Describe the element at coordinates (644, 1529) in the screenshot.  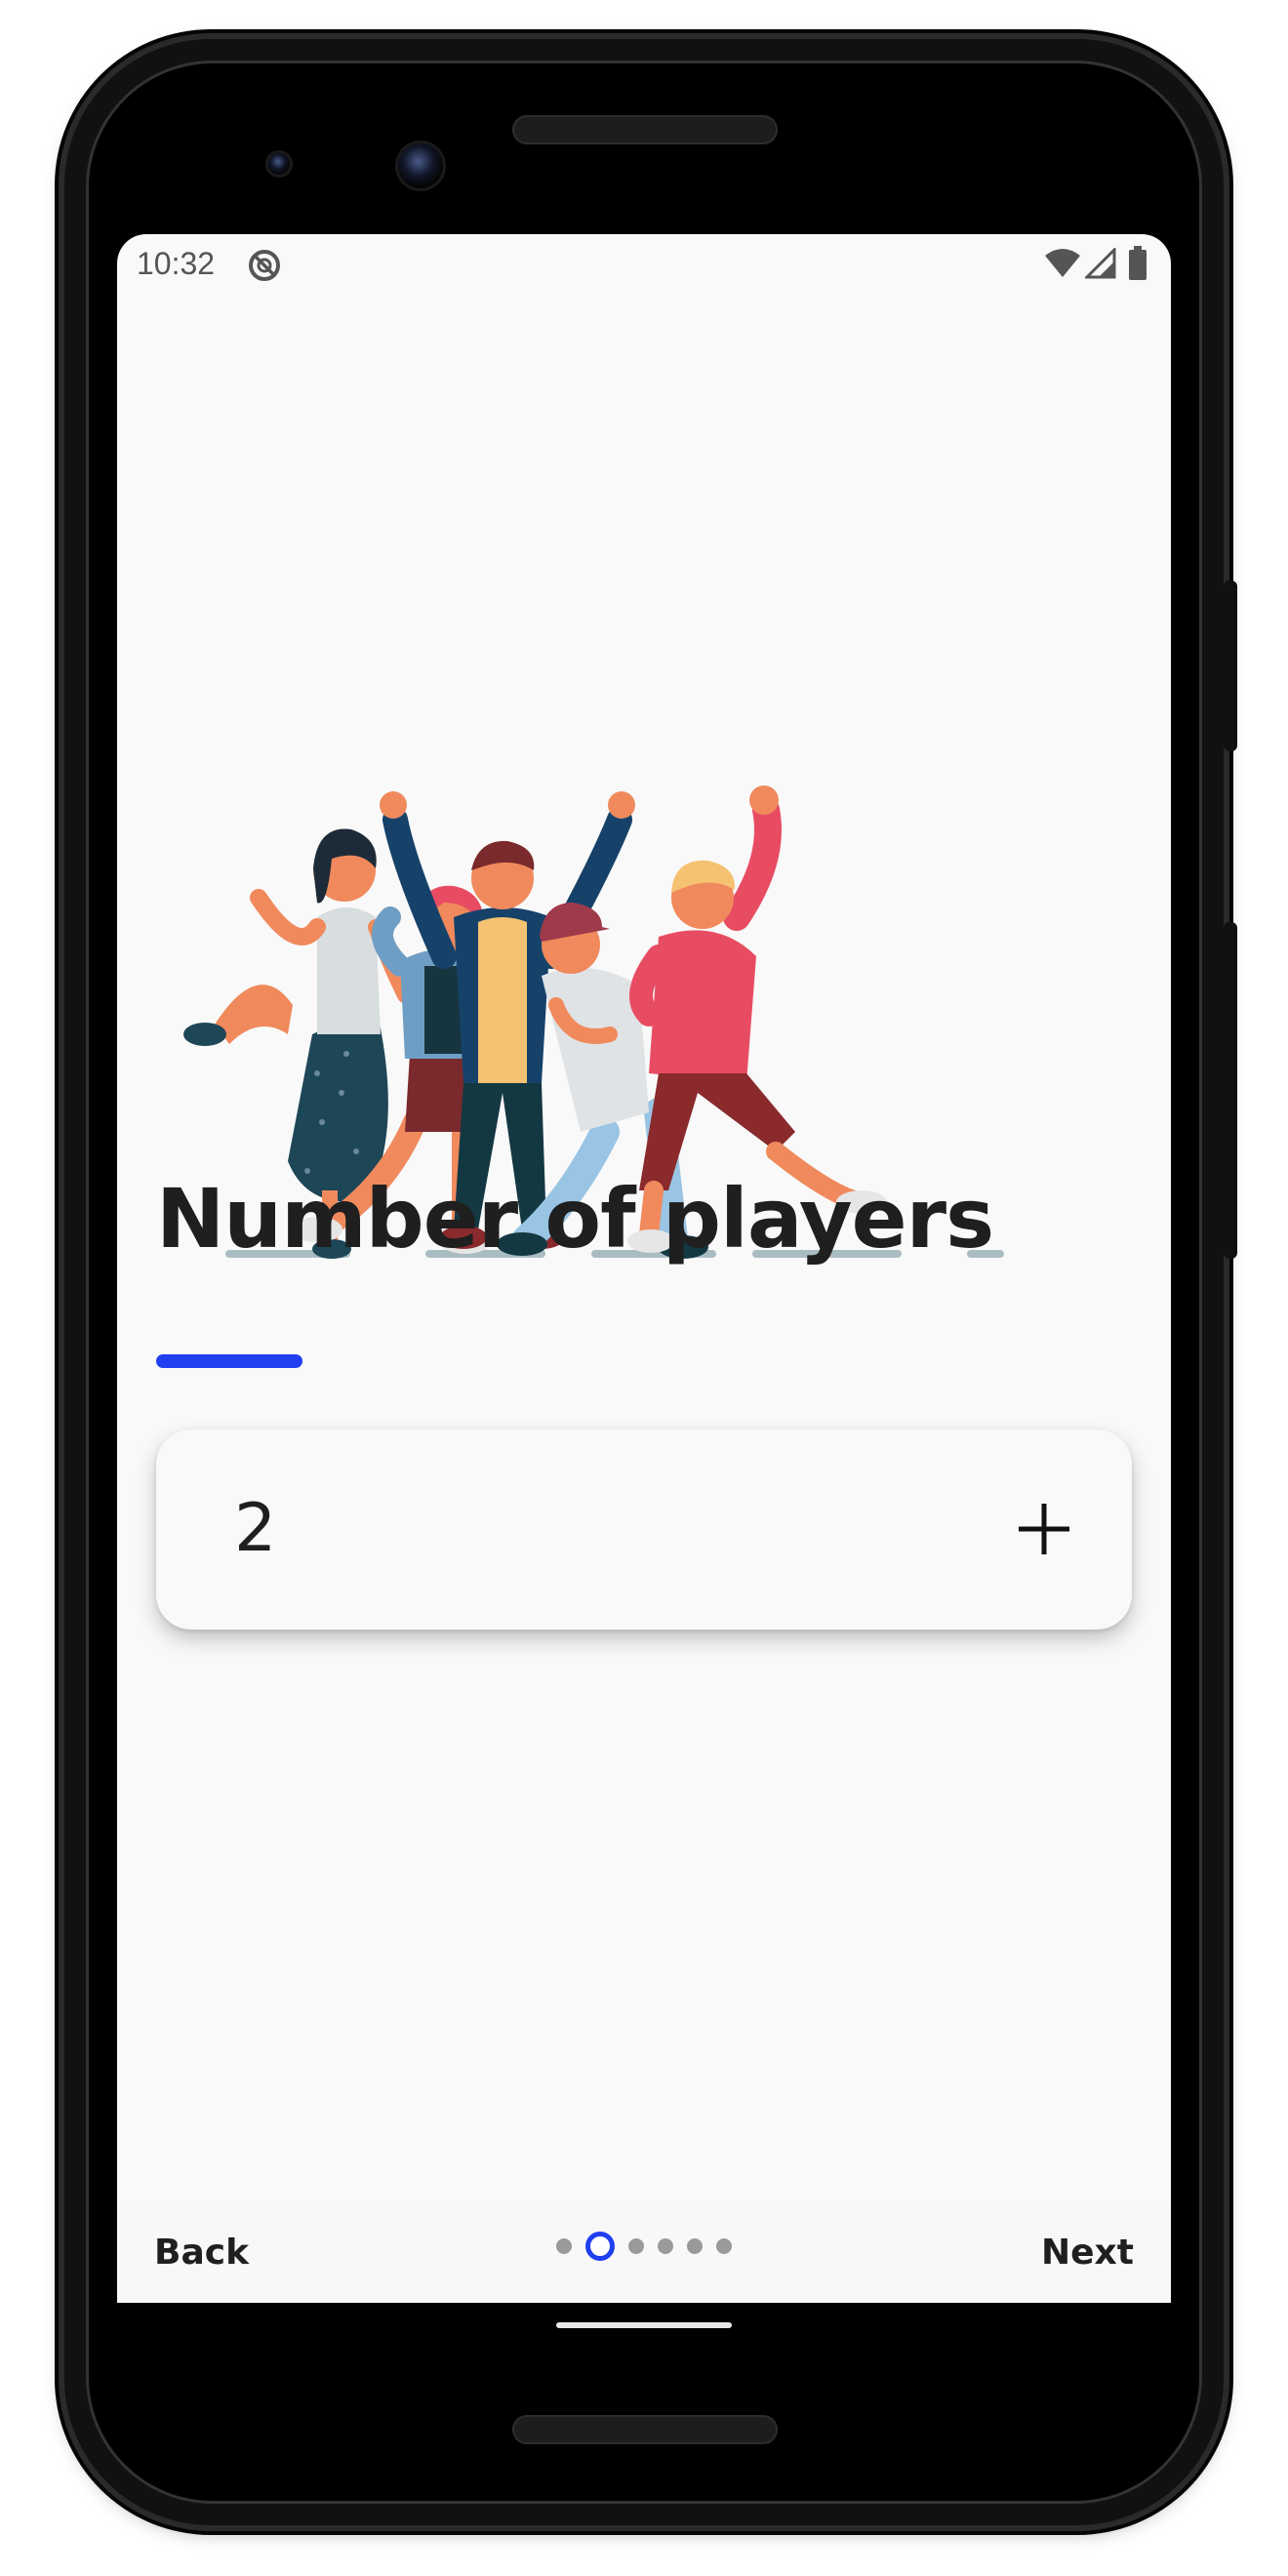
I see `player-count-card: 2` at that location.